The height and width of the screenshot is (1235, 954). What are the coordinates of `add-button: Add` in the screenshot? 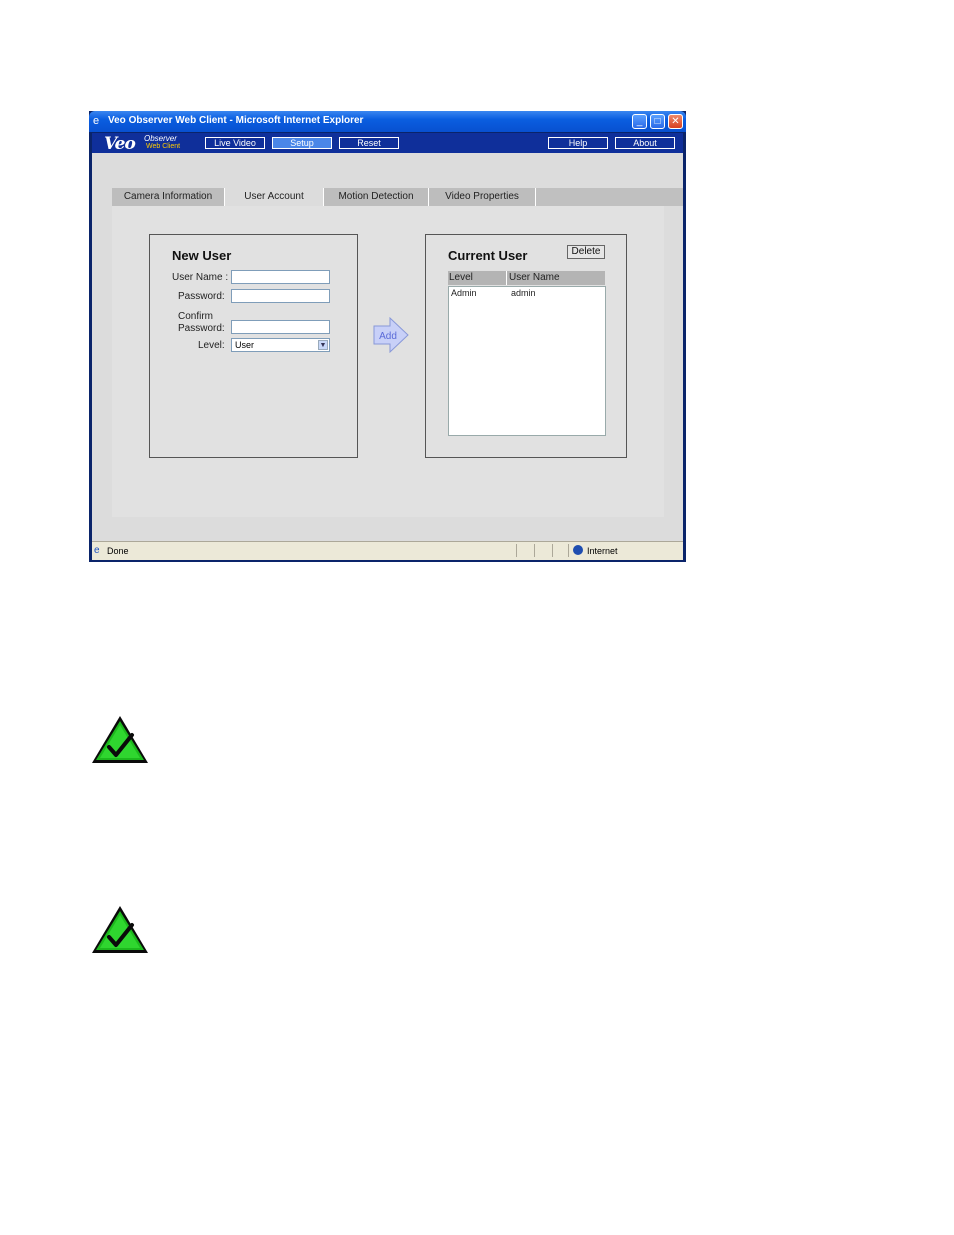 It's located at (391, 335).